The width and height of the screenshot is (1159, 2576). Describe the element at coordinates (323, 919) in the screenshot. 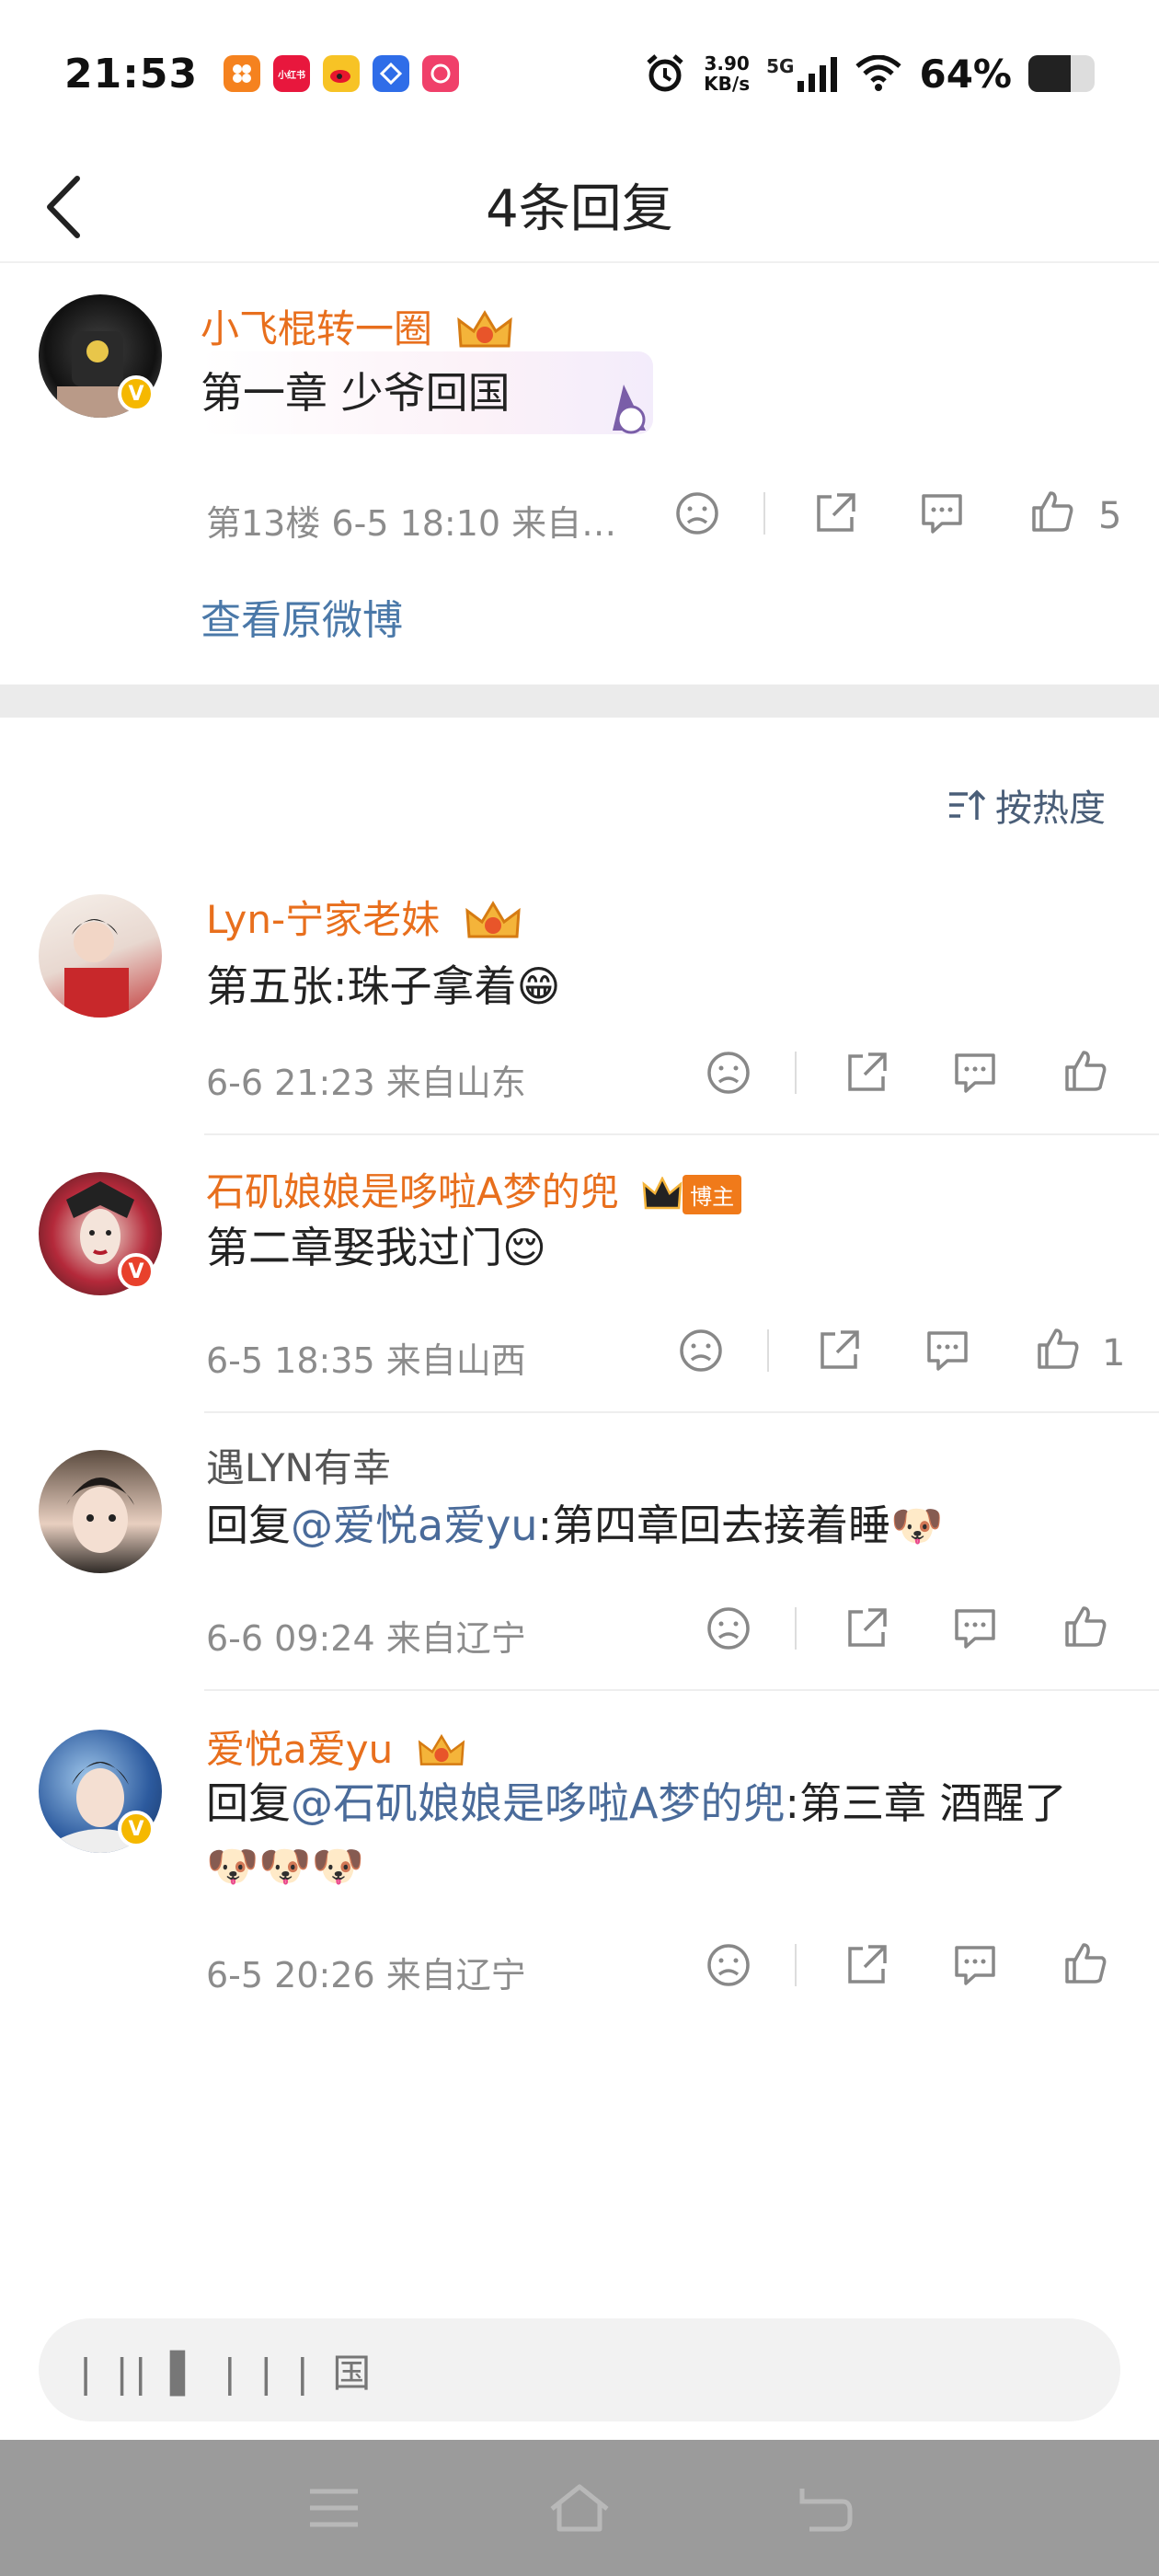

I see `username-text: Lyn-宁家老妹` at that location.